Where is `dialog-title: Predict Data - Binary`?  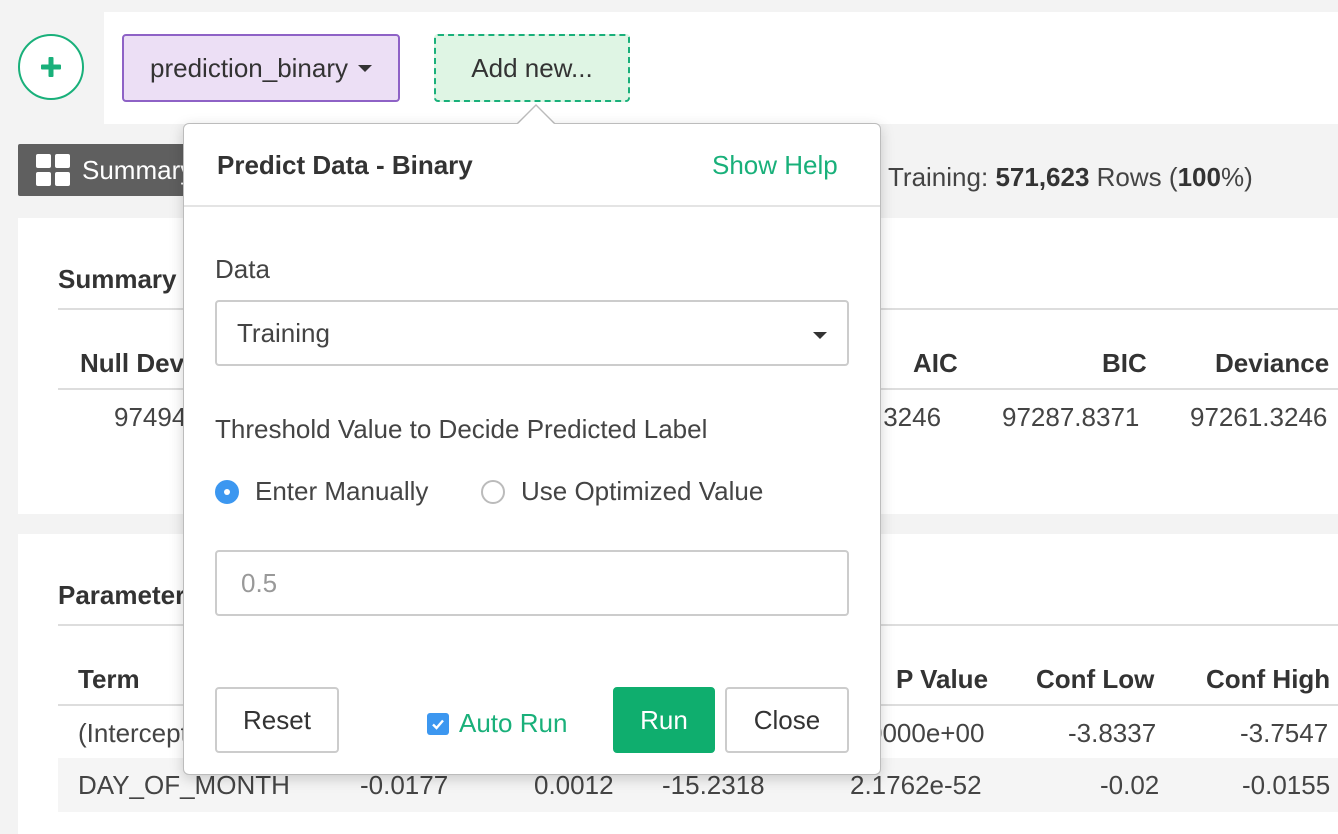
dialog-title: Predict Data - Binary is located at coordinates (345, 165).